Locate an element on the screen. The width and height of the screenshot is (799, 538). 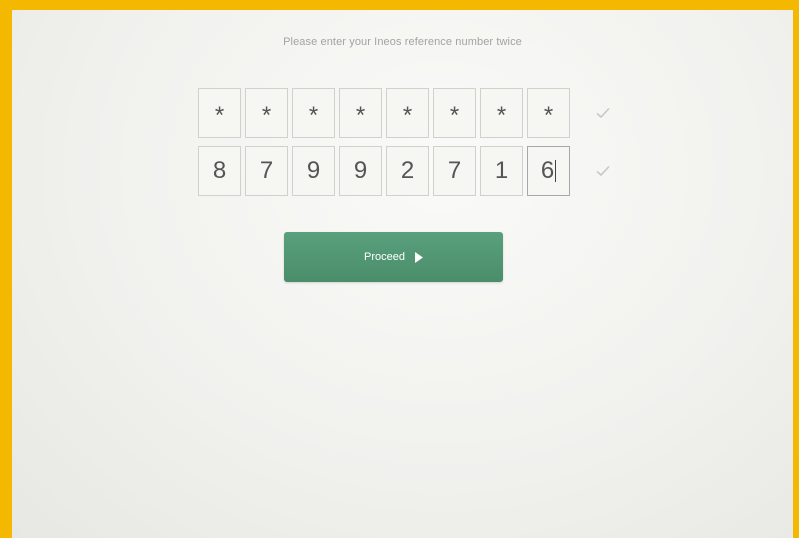
proceed-label: Proceed is located at coordinates (384, 257).